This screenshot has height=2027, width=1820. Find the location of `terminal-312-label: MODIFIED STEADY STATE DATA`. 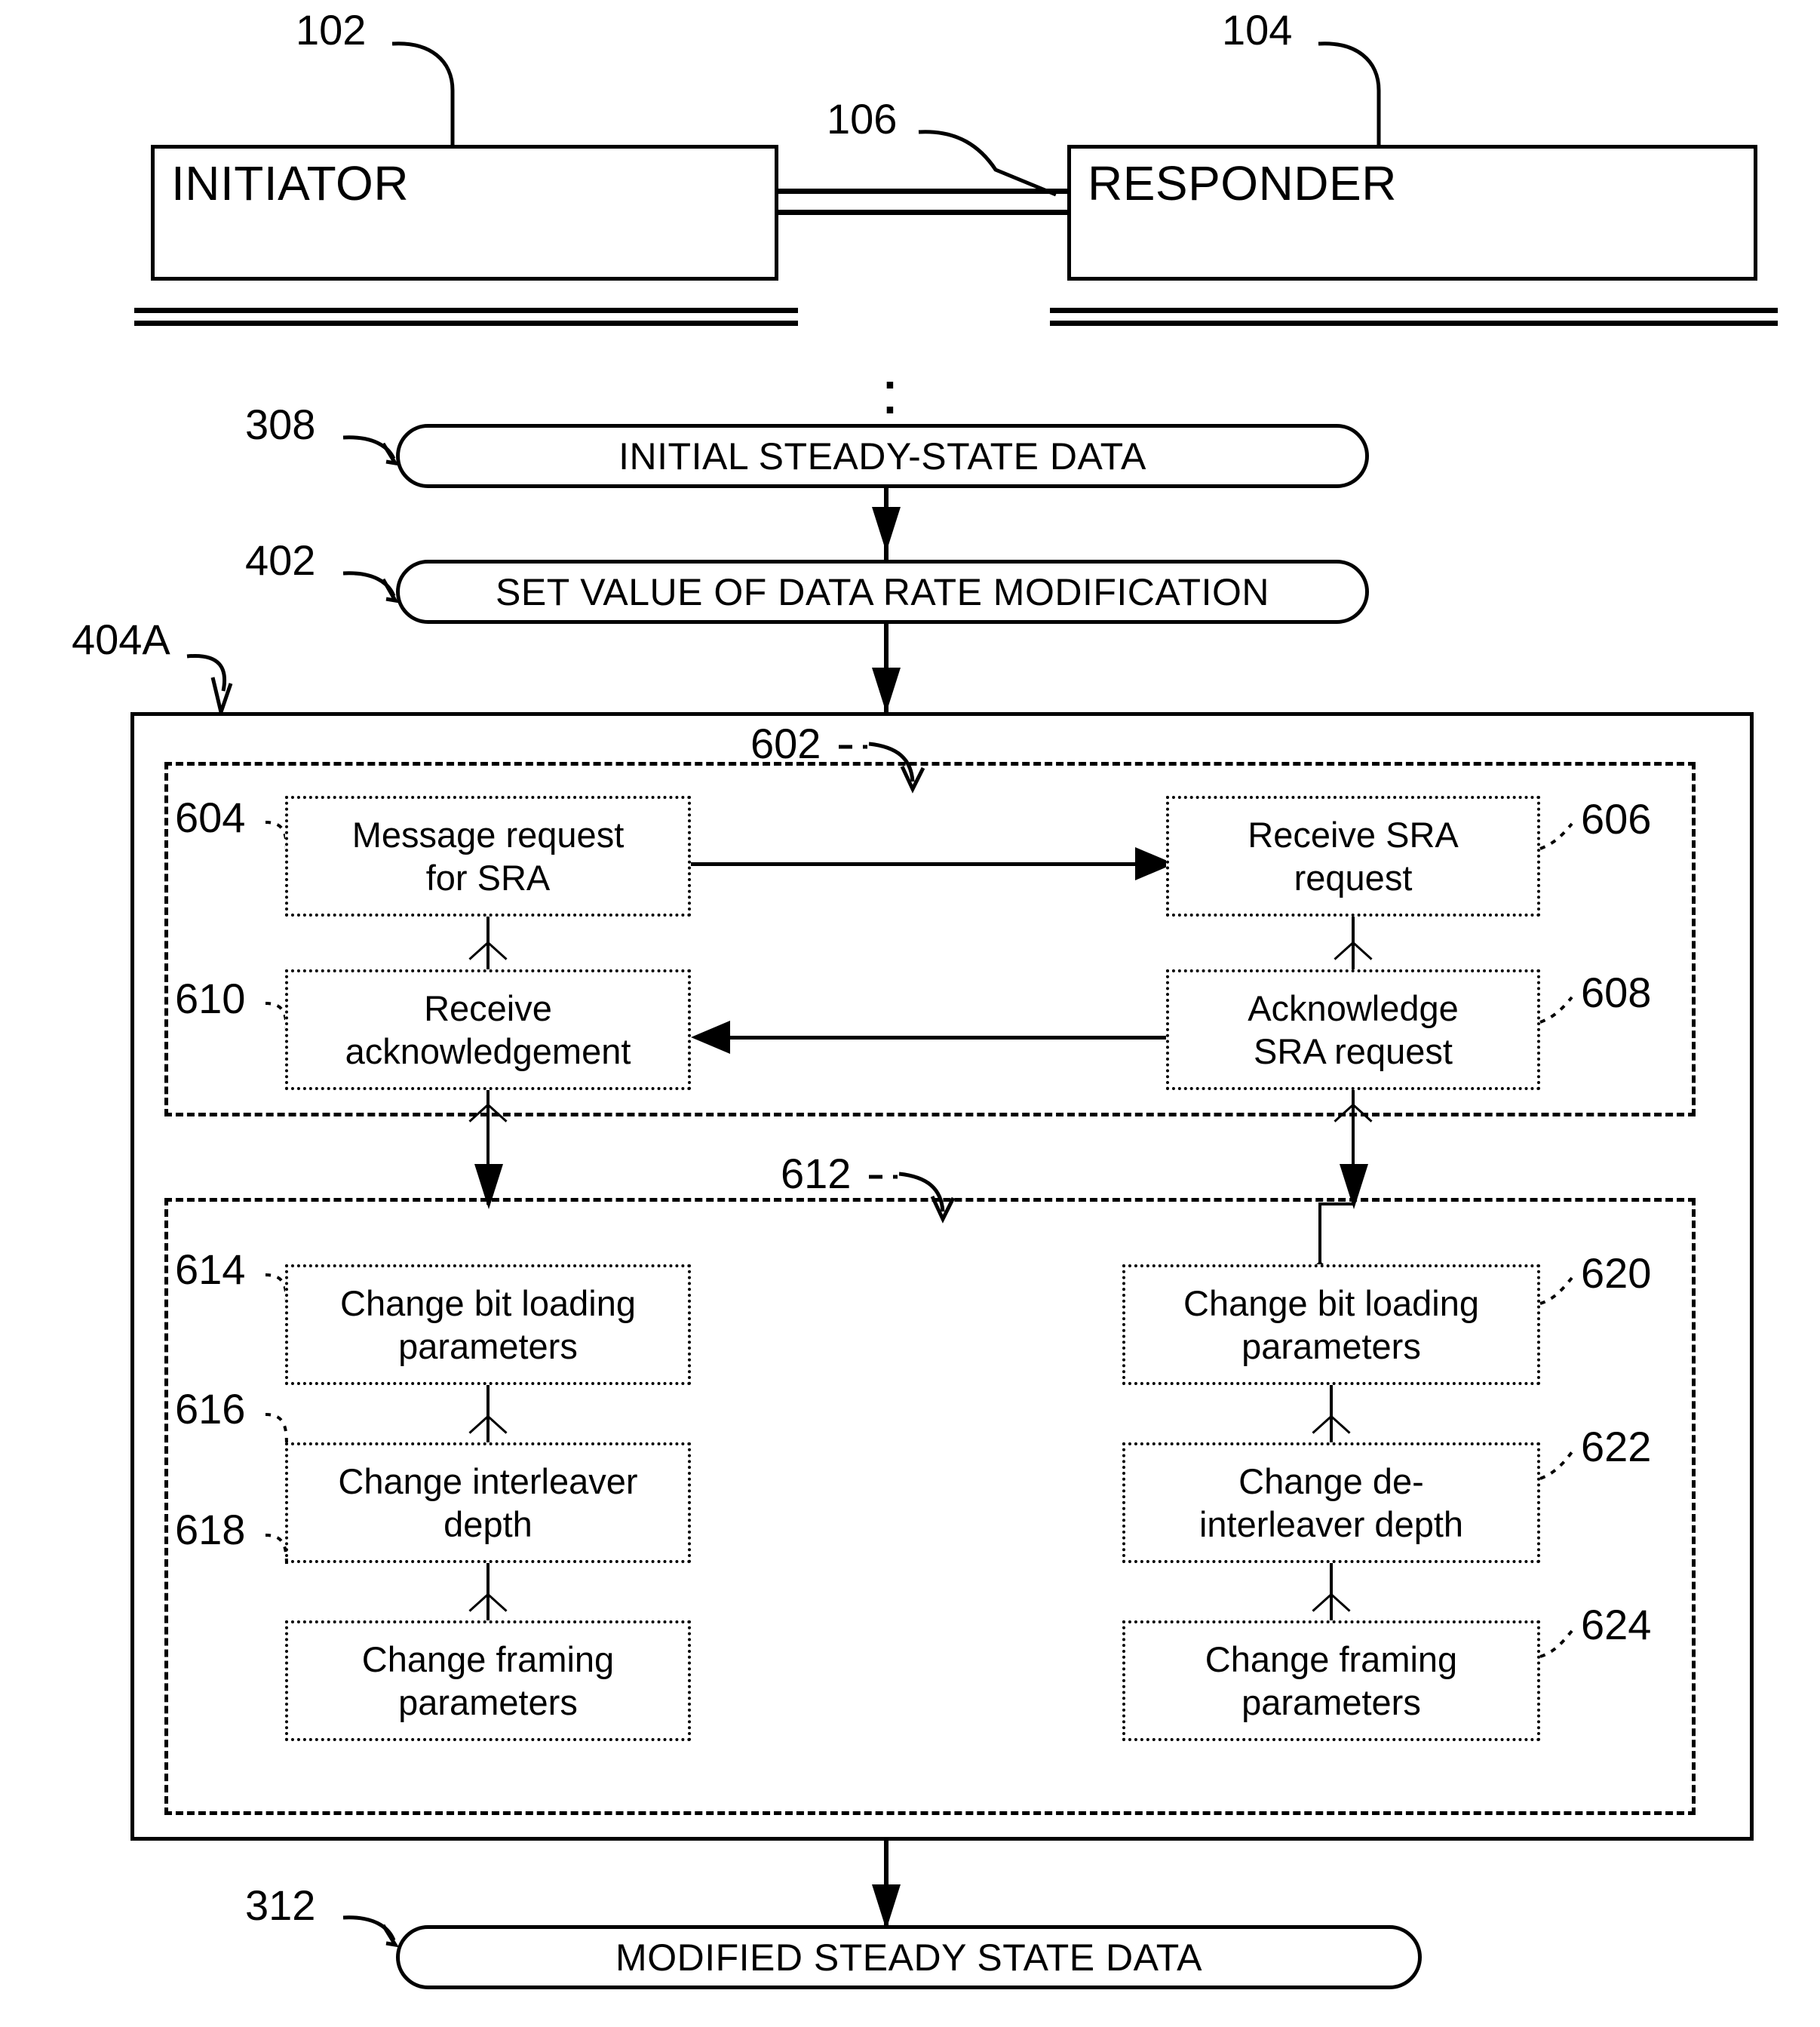

terminal-312-label: MODIFIED STEADY STATE DATA is located at coordinates (909, 1958).